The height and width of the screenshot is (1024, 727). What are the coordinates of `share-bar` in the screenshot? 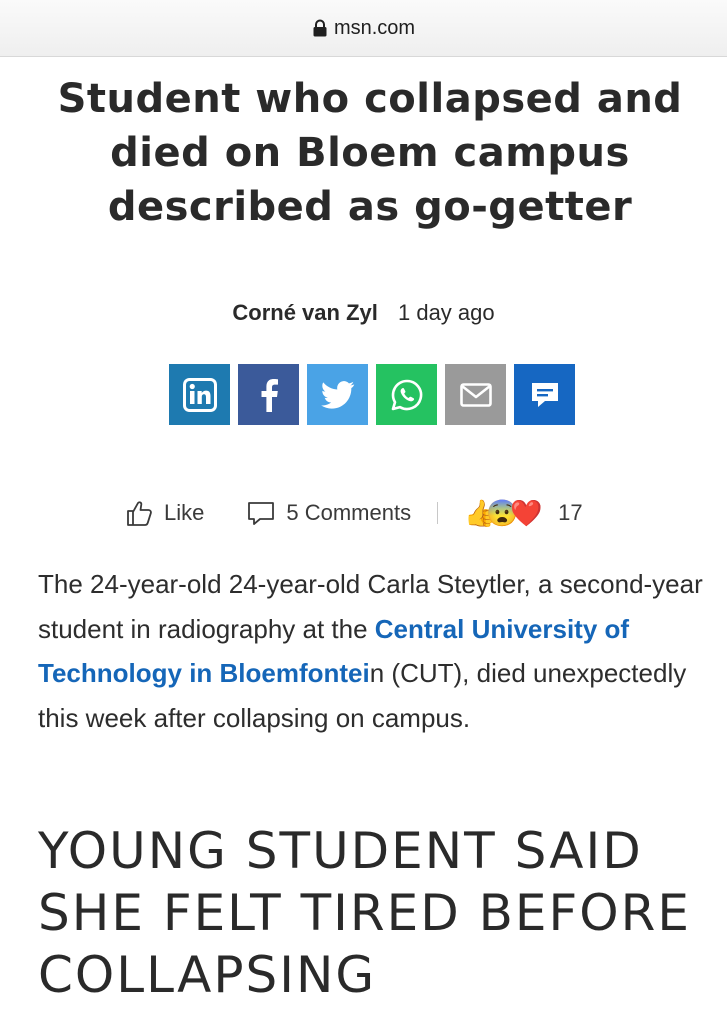 It's located at (372, 394).